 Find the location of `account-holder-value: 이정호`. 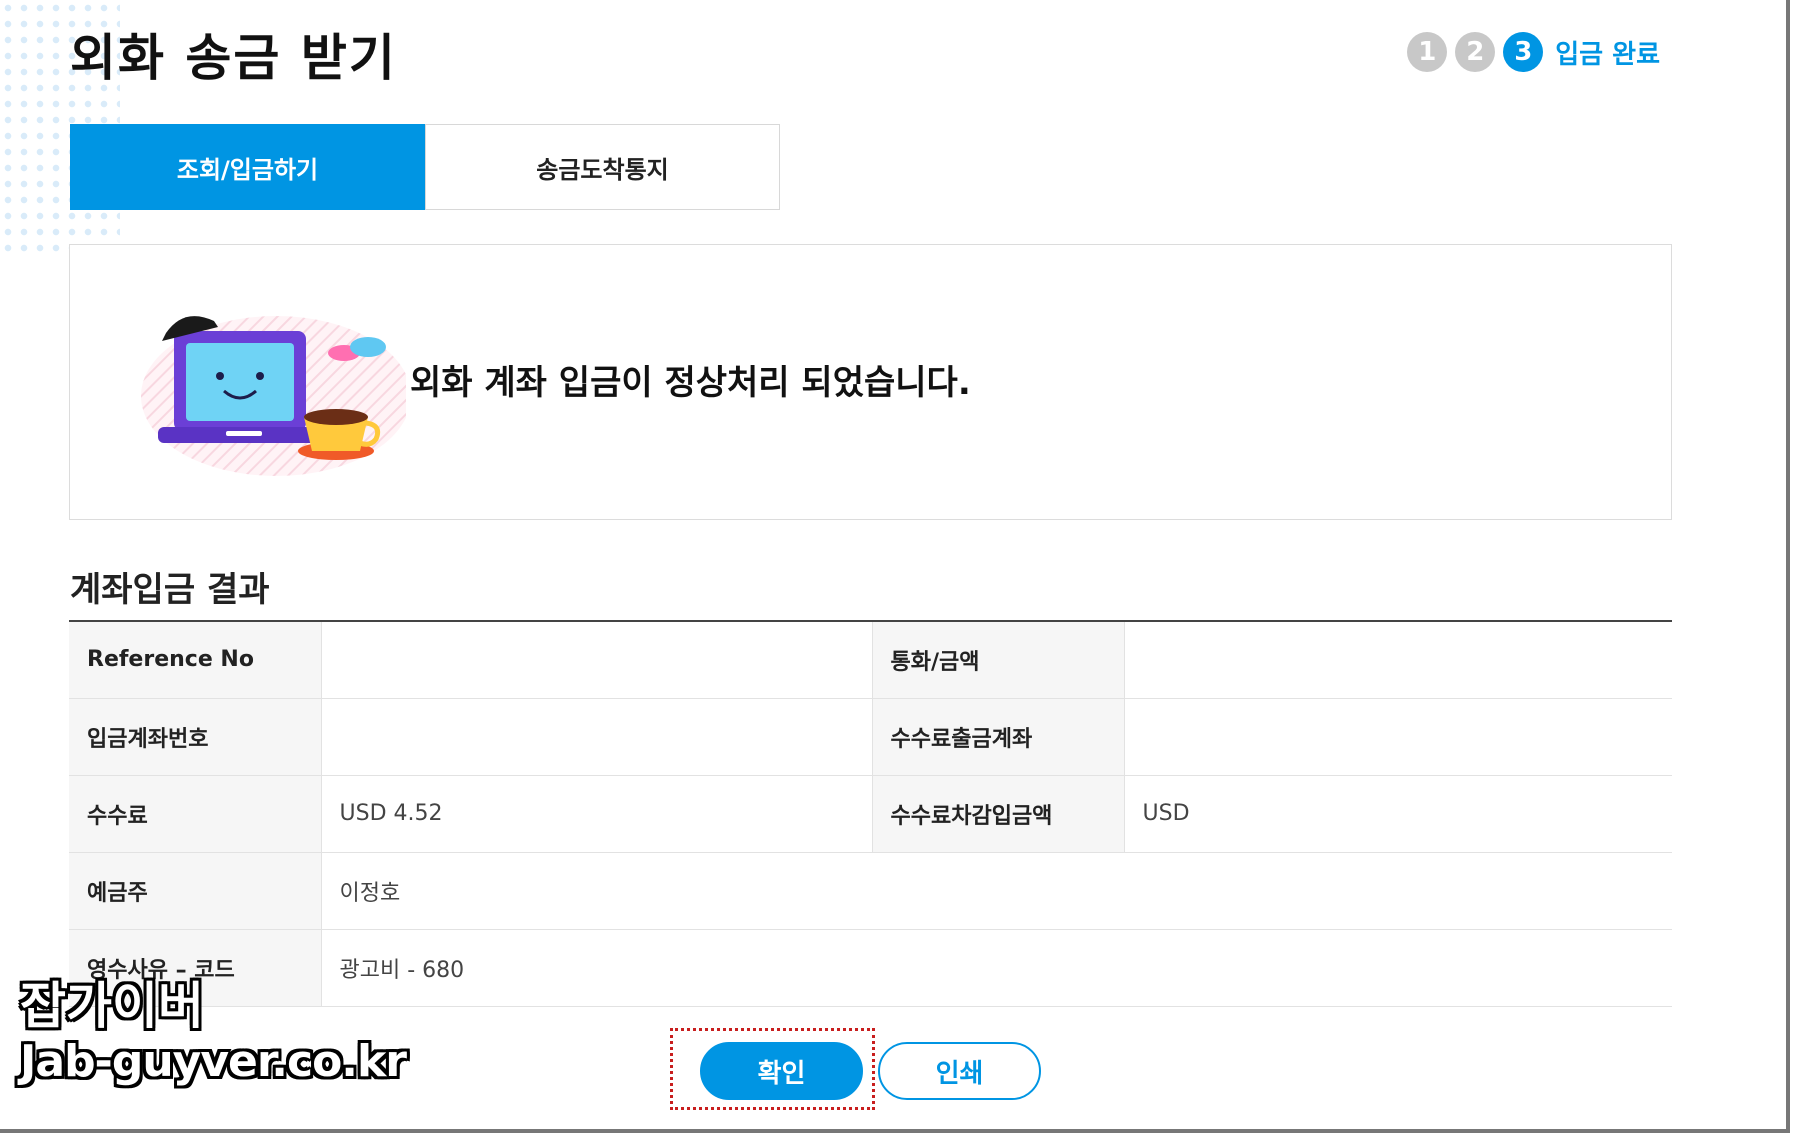

account-holder-value: 이정호 is located at coordinates (996, 891).